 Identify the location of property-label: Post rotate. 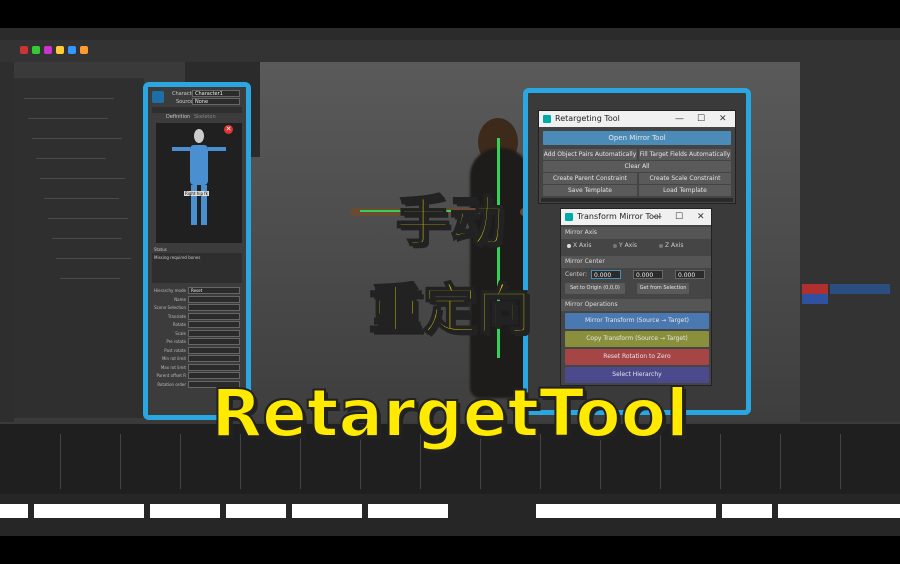
(175, 350).